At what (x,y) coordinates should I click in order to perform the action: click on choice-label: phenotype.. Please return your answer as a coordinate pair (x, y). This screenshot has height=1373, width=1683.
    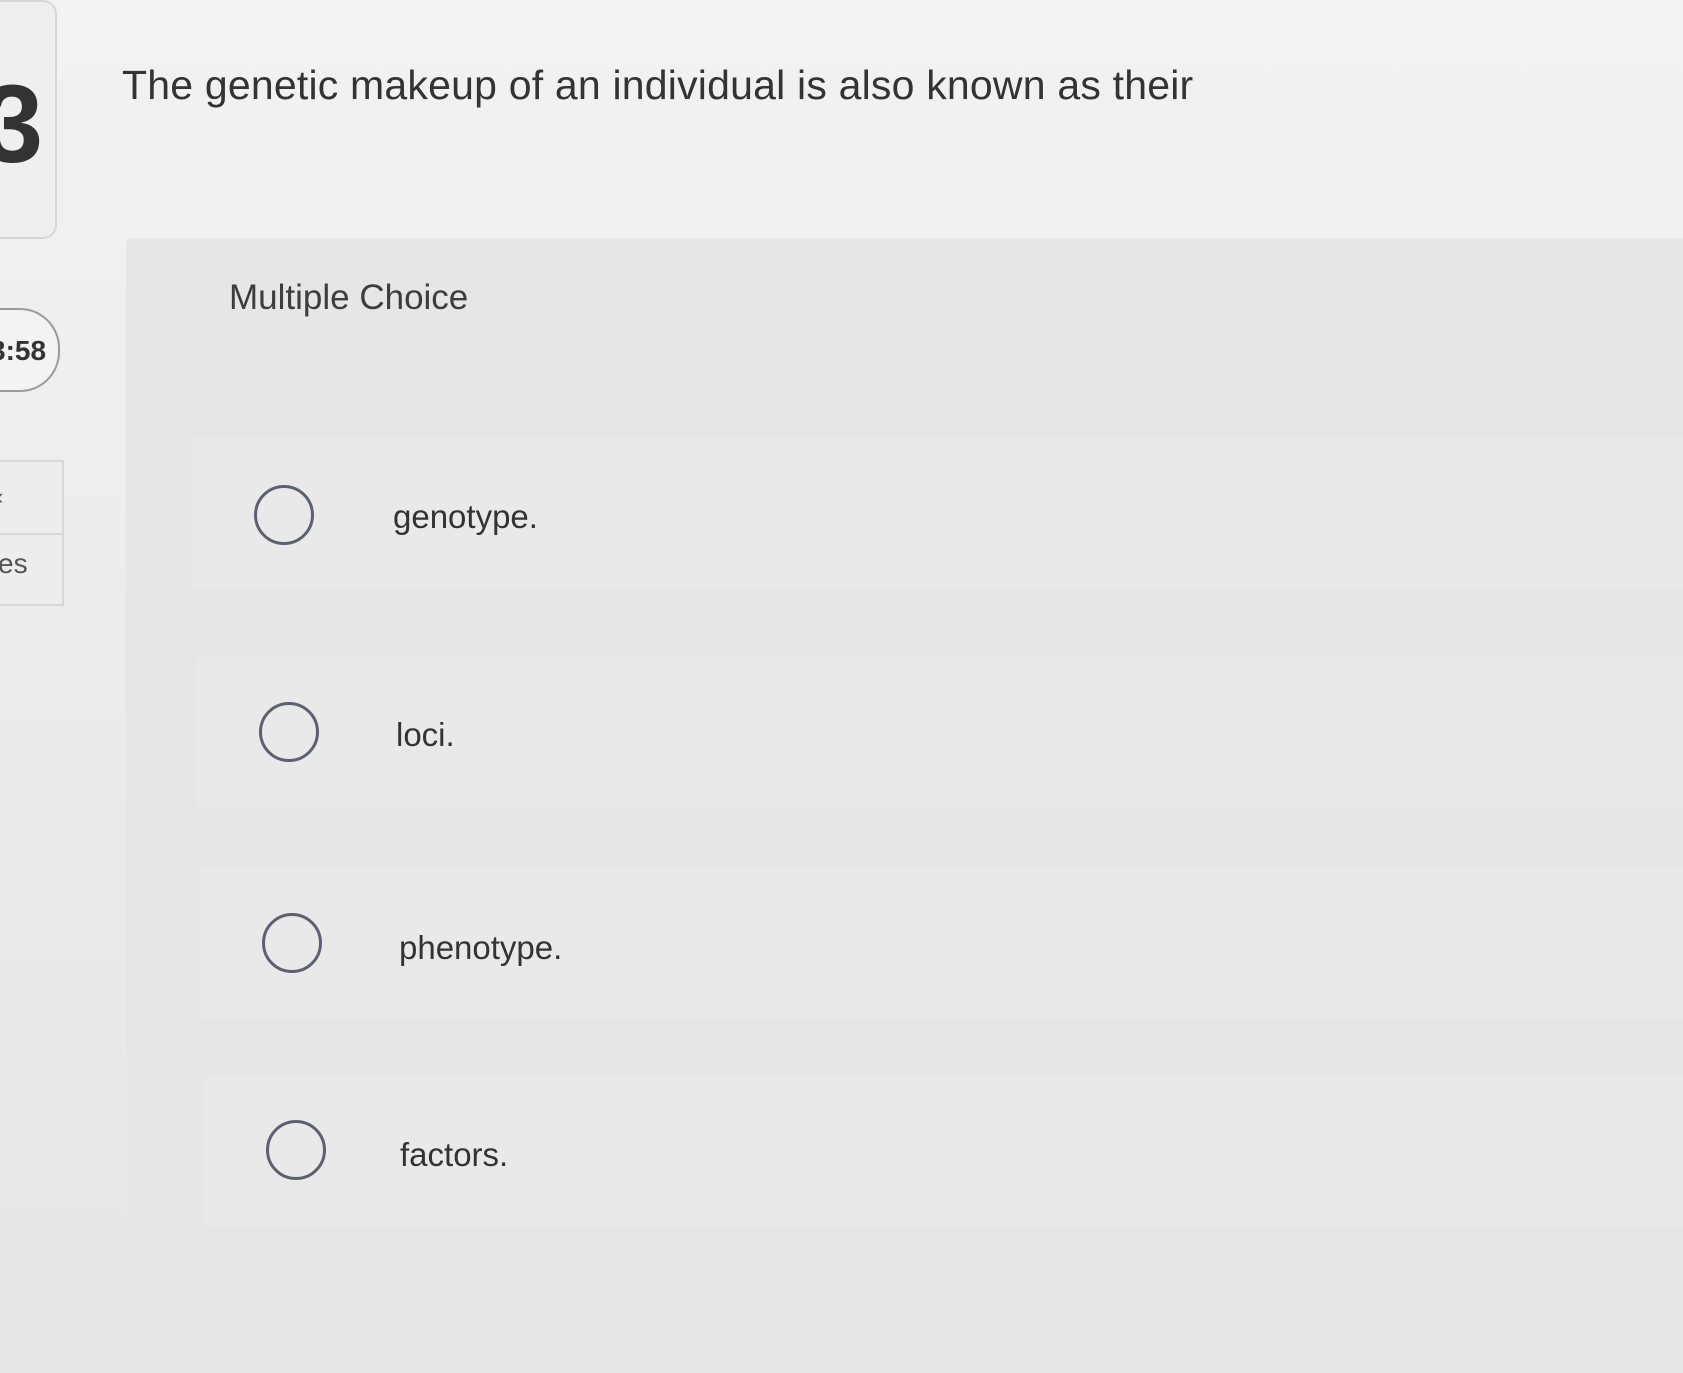
    Looking at the image, I should click on (481, 947).